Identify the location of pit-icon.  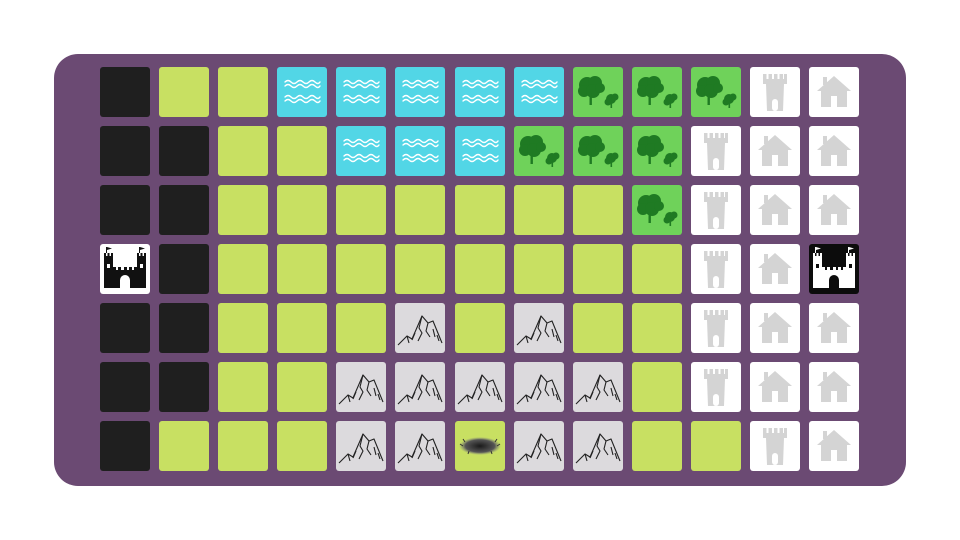
(480, 446).